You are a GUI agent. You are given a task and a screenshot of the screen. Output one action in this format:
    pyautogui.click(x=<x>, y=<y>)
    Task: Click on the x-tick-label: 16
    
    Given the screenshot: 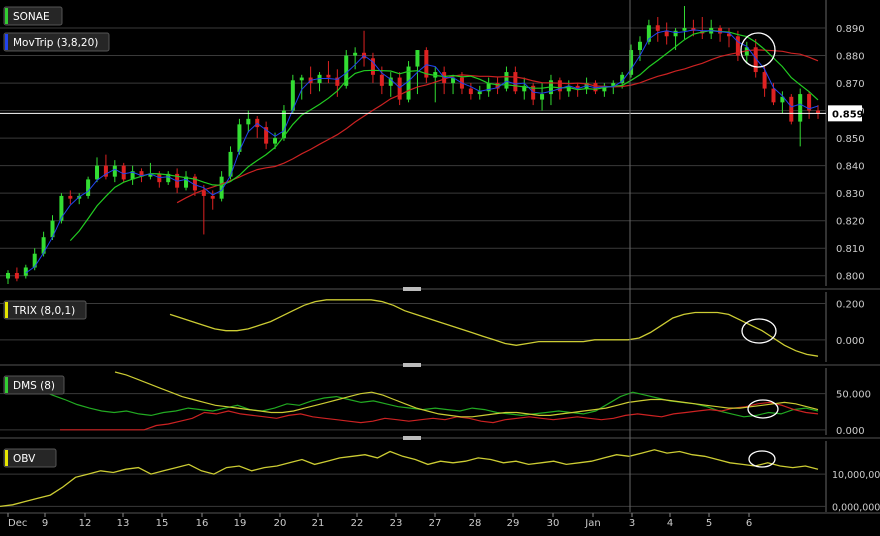 What is the action you would take?
    pyautogui.click(x=202, y=523)
    